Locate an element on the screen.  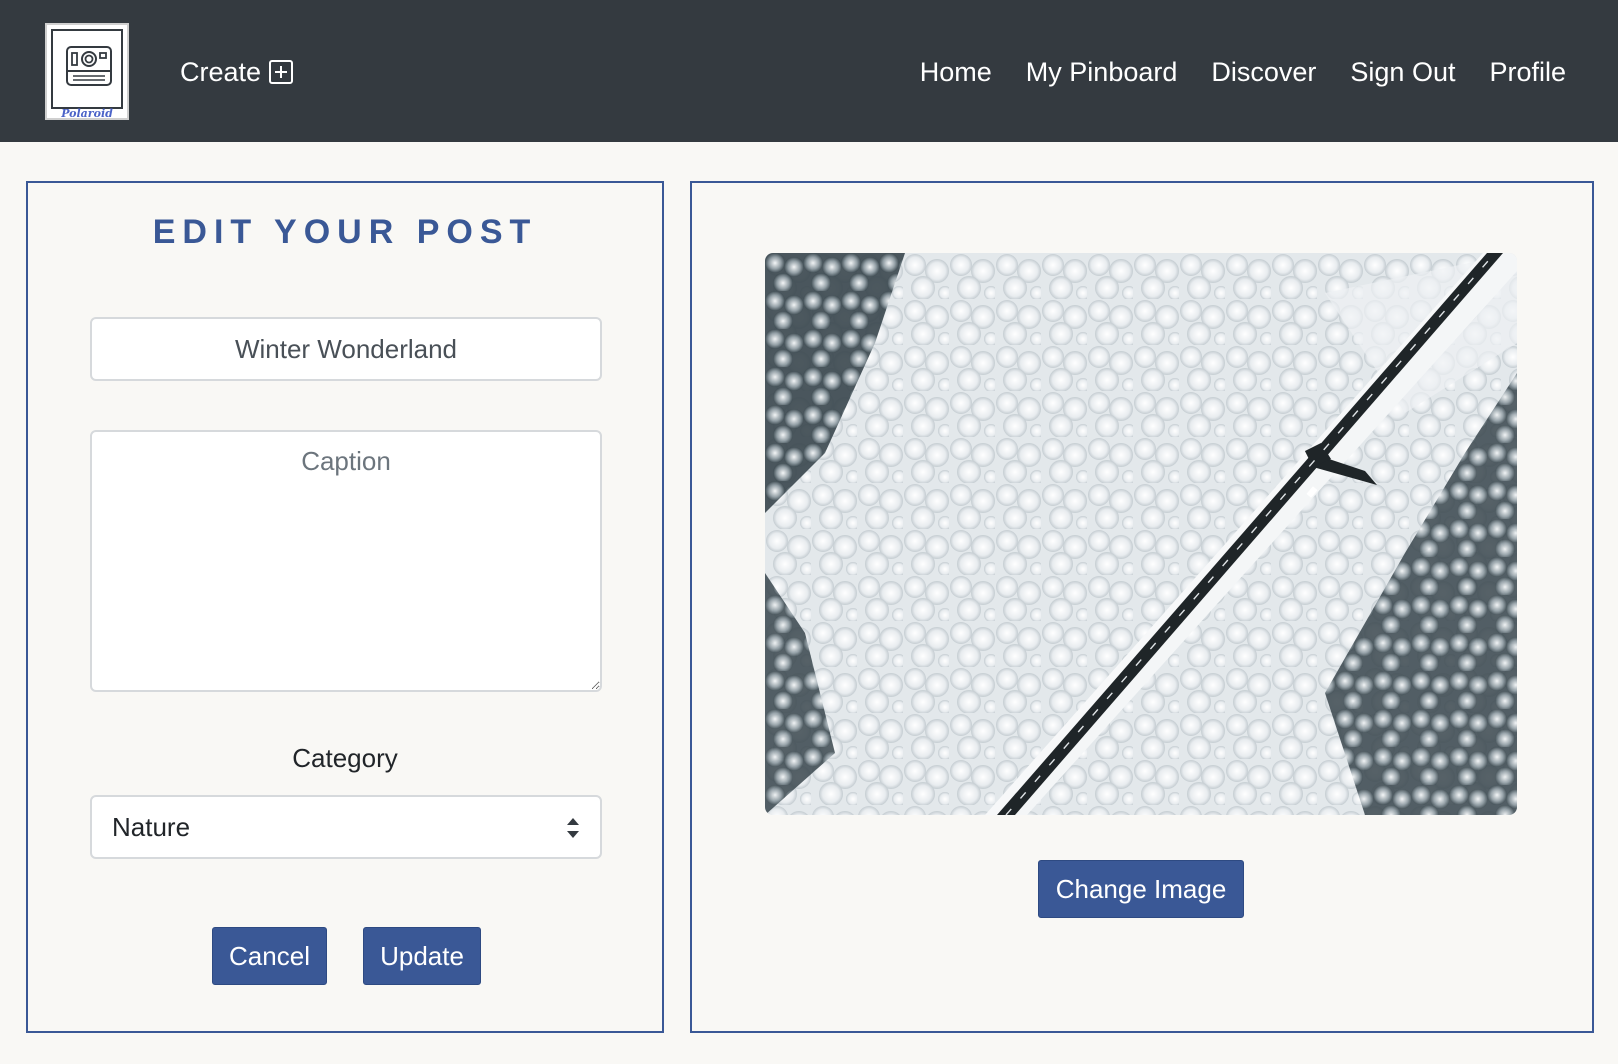
update-button: Update is located at coordinates (422, 956).